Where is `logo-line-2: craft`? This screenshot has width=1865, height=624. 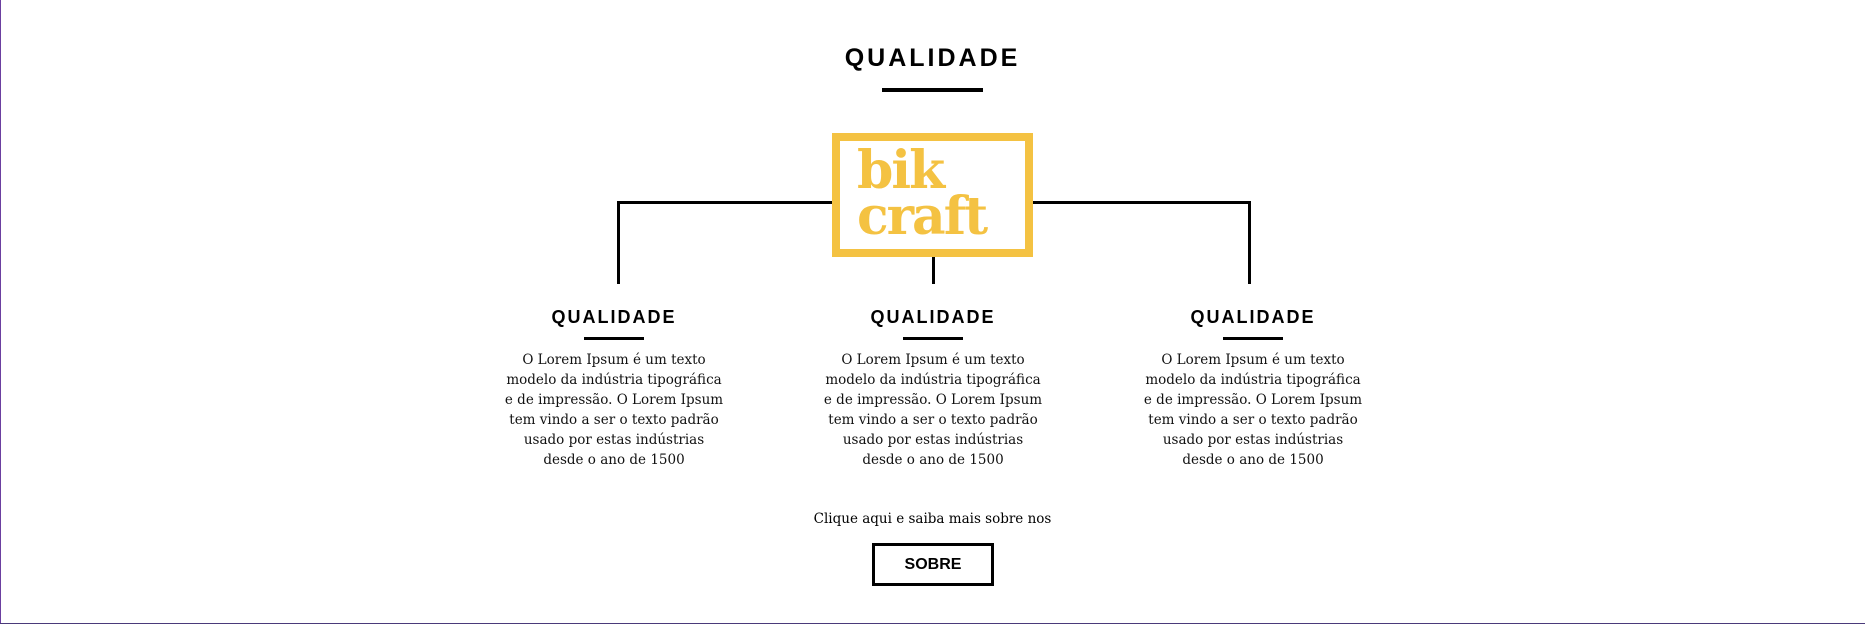
logo-line-2: craft is located at coordinates (922, 216).